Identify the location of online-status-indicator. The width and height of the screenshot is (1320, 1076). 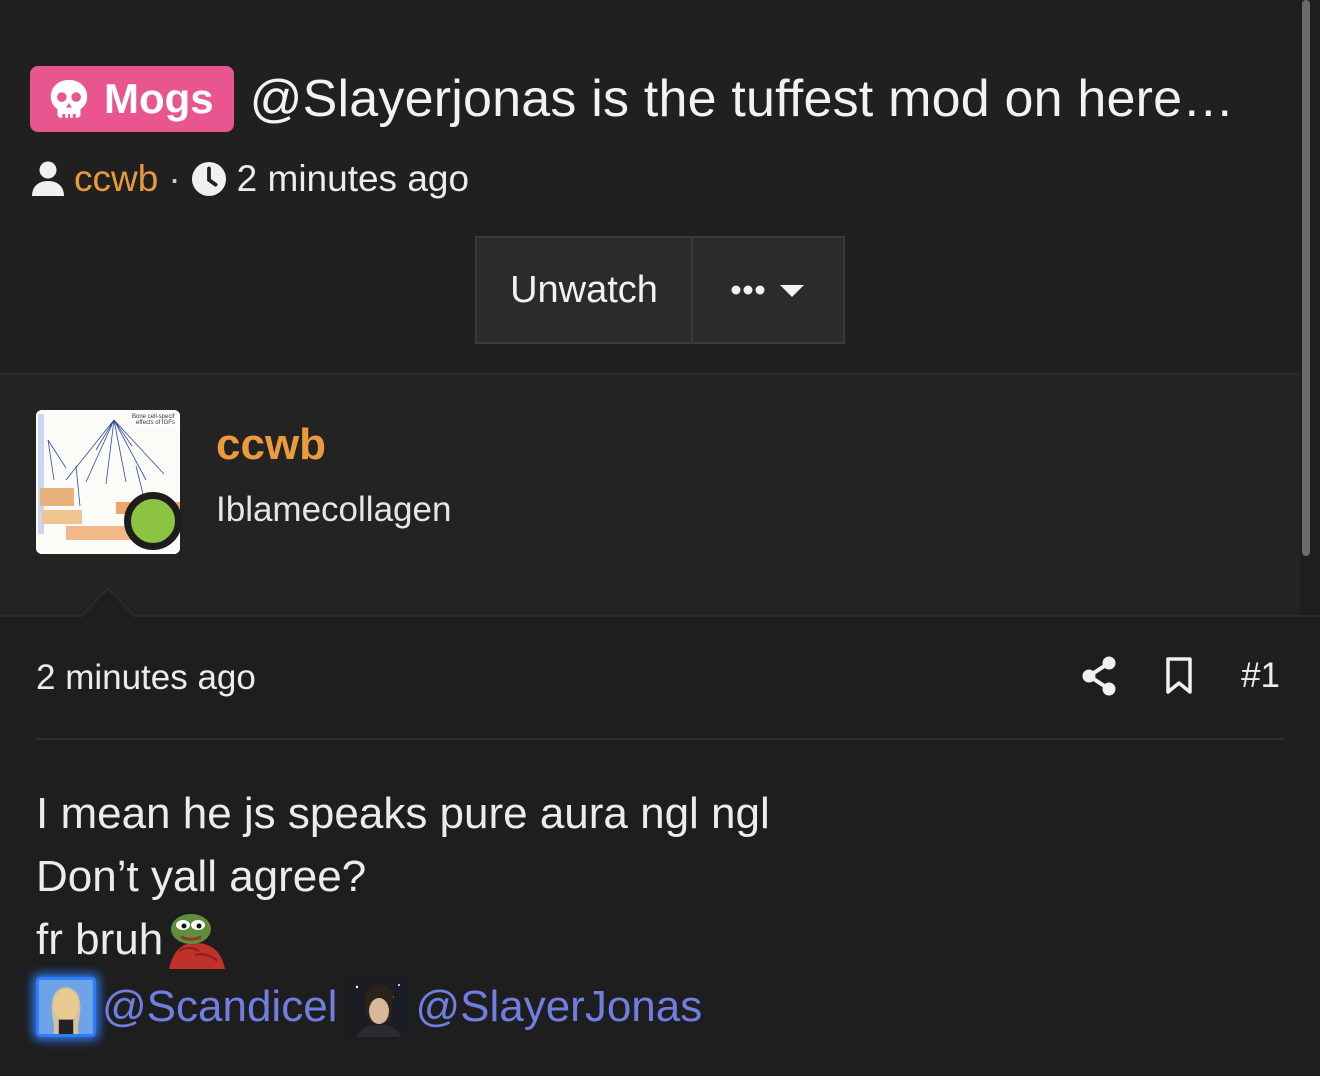
(153, 521).